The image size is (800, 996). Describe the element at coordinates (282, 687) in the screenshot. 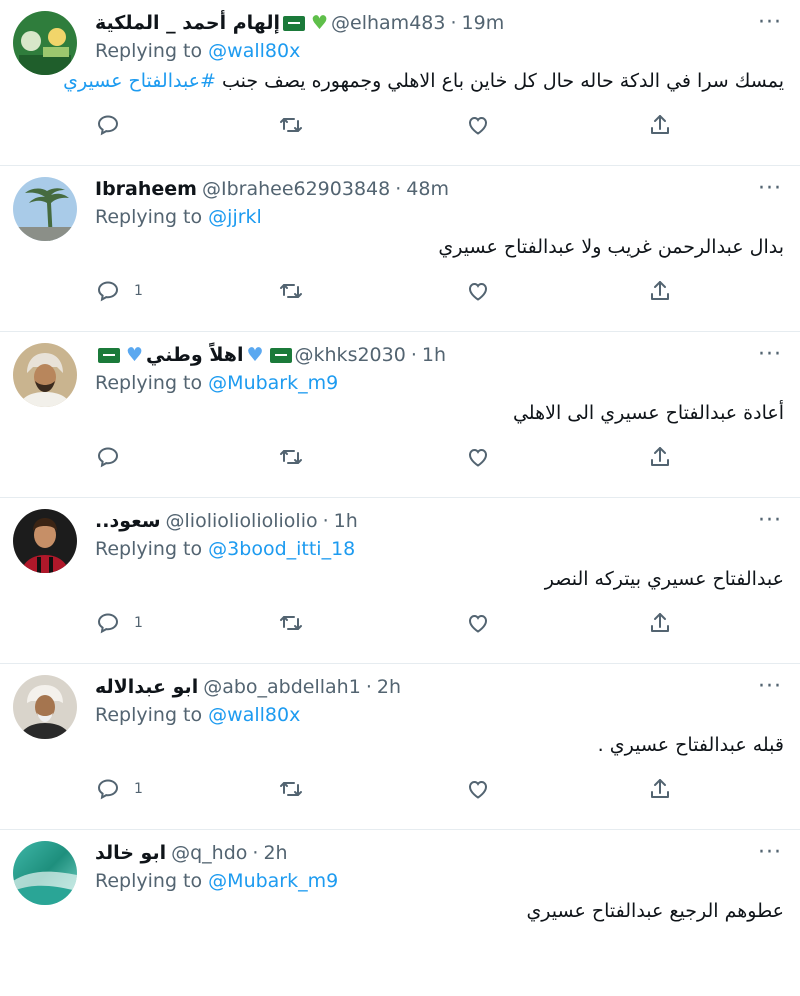

I see `user-handle: @abo_abdellah1` at that location.